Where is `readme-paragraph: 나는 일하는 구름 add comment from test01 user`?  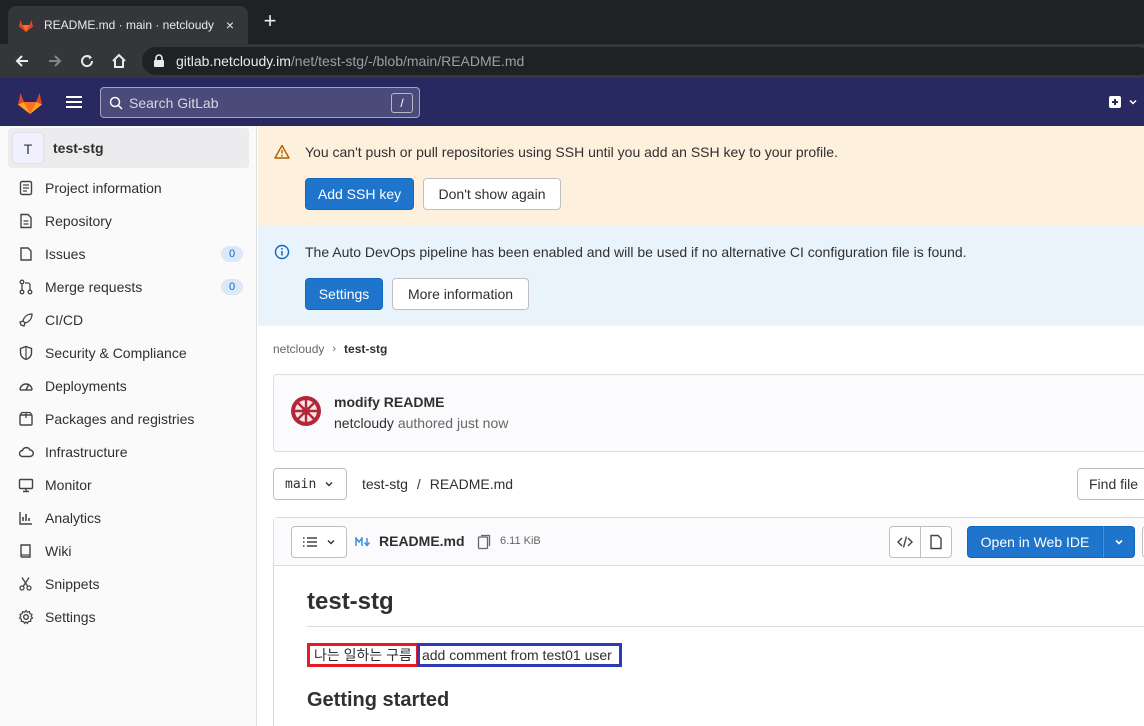 readme-paragraph: 나는 일하는 구름 add comment from test01 user is located at coordinates (725, 655).